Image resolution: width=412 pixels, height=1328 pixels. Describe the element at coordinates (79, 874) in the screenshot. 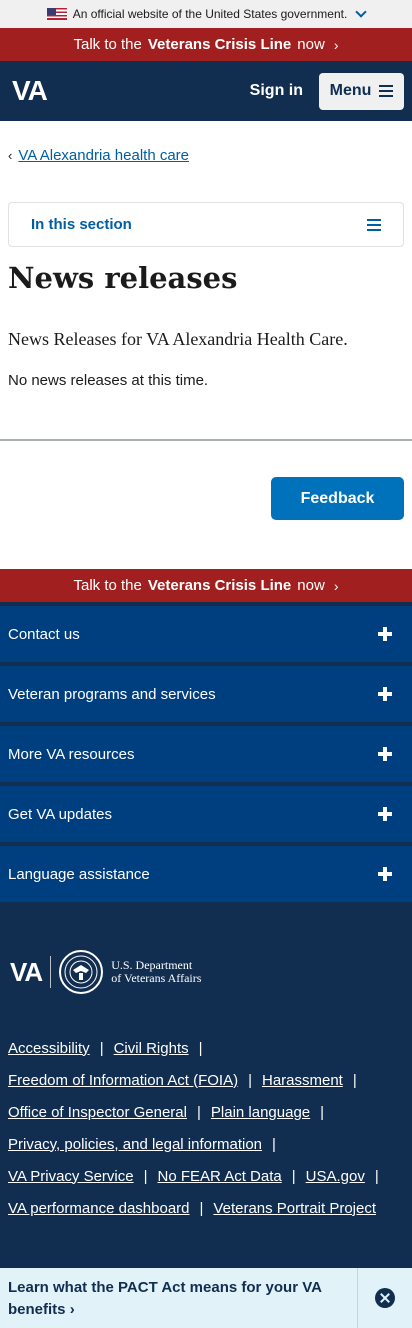

I see `accordion-label: Language assistance` at that location.